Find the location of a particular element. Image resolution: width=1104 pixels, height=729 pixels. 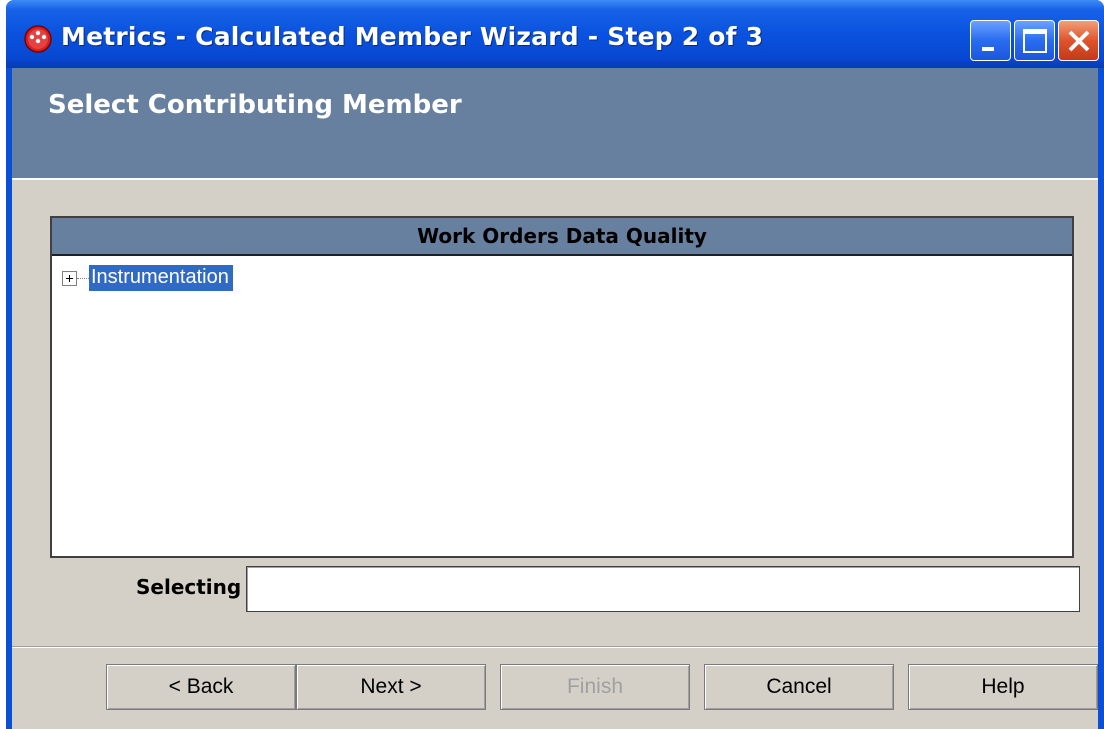

step-title: Select Contributing Member is located at coordinates (255, 105).